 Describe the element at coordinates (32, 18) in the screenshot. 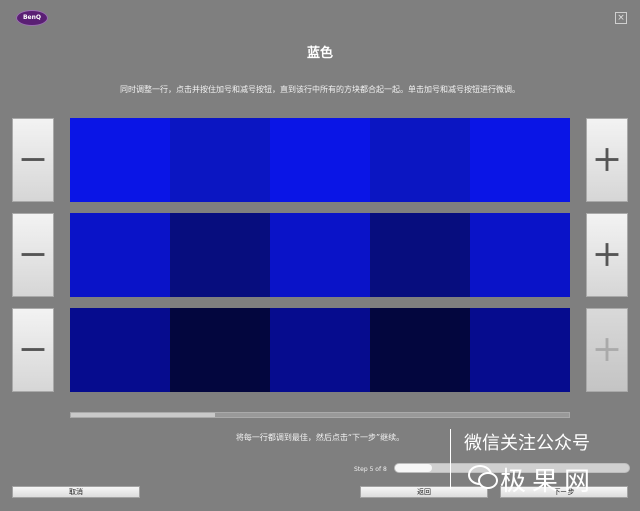

I see `benq-logo: BenQ` at that location.